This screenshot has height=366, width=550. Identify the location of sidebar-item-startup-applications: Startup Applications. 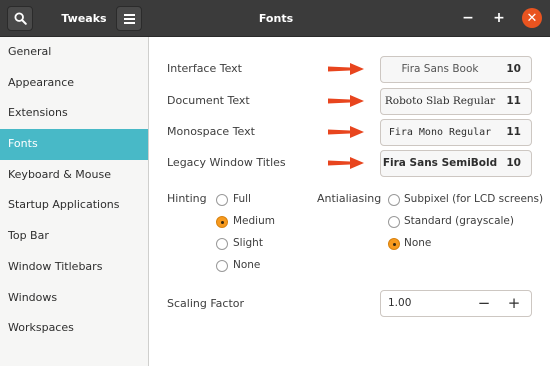
(74, 205).